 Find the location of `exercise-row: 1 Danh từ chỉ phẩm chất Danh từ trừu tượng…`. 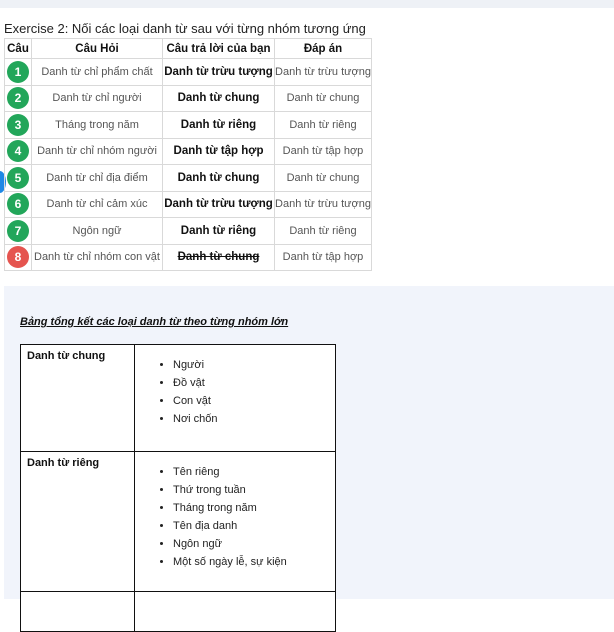

exercise-row: 1 Danh từ chỉ phẩm chất Danh từ trừu tượng… is located at coordinates (188, 72).